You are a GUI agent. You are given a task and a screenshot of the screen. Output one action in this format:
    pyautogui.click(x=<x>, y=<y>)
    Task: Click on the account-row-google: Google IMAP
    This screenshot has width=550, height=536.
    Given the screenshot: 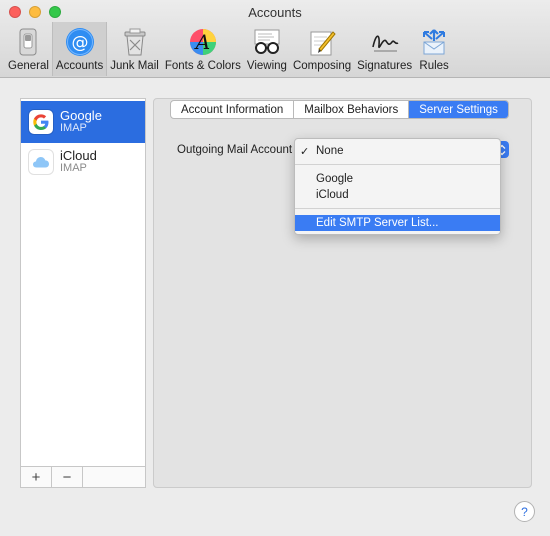 What is the action you would take?
    pyautogui.click(x=83, y=122)
    